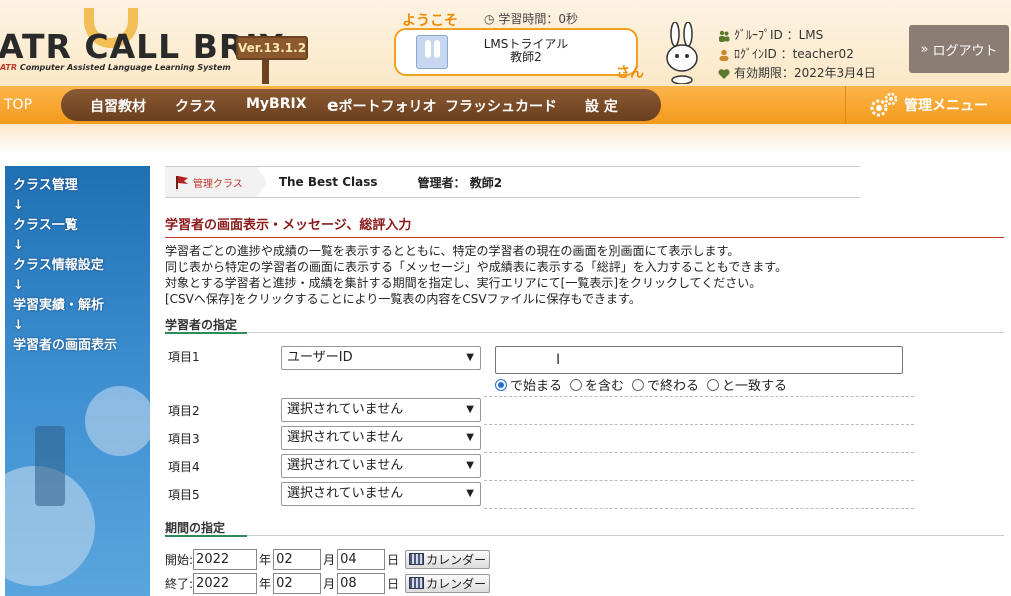 This screenshot has width=1011, height=596. What do you see at coordinates (361, 559) in the screenshot?
I see `start-day-input: 04` at bounding box center [361, 559].